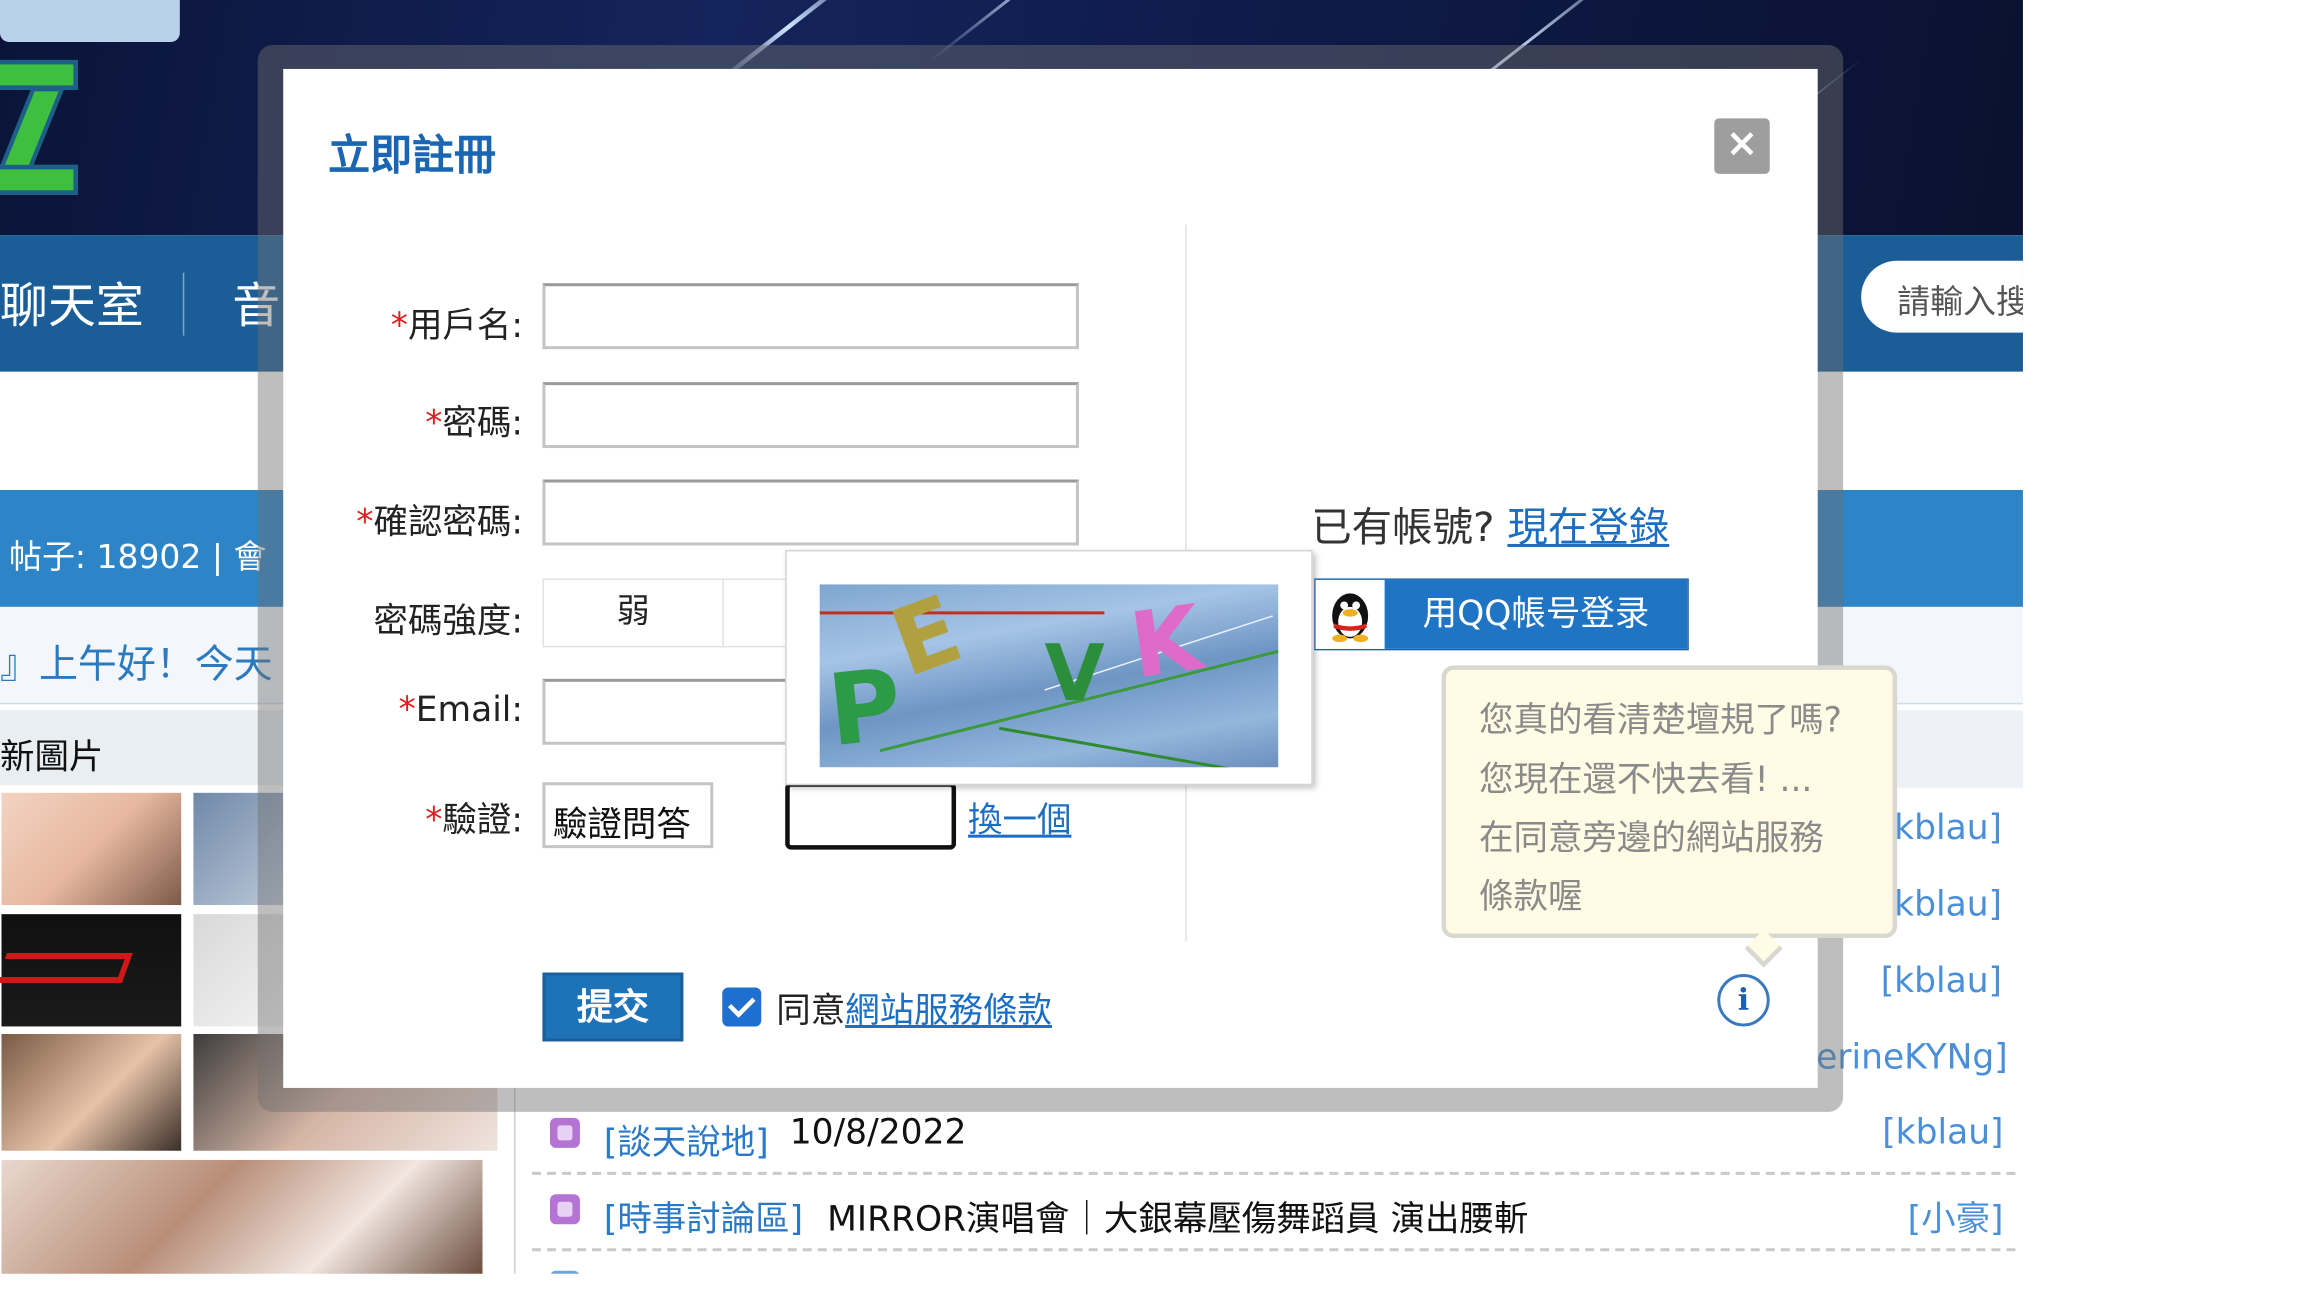 This screenshot has height=1296, width=2304. Describe the element at coordinates (1274, 1262) in the screenshot. I see `table-row` at that location.